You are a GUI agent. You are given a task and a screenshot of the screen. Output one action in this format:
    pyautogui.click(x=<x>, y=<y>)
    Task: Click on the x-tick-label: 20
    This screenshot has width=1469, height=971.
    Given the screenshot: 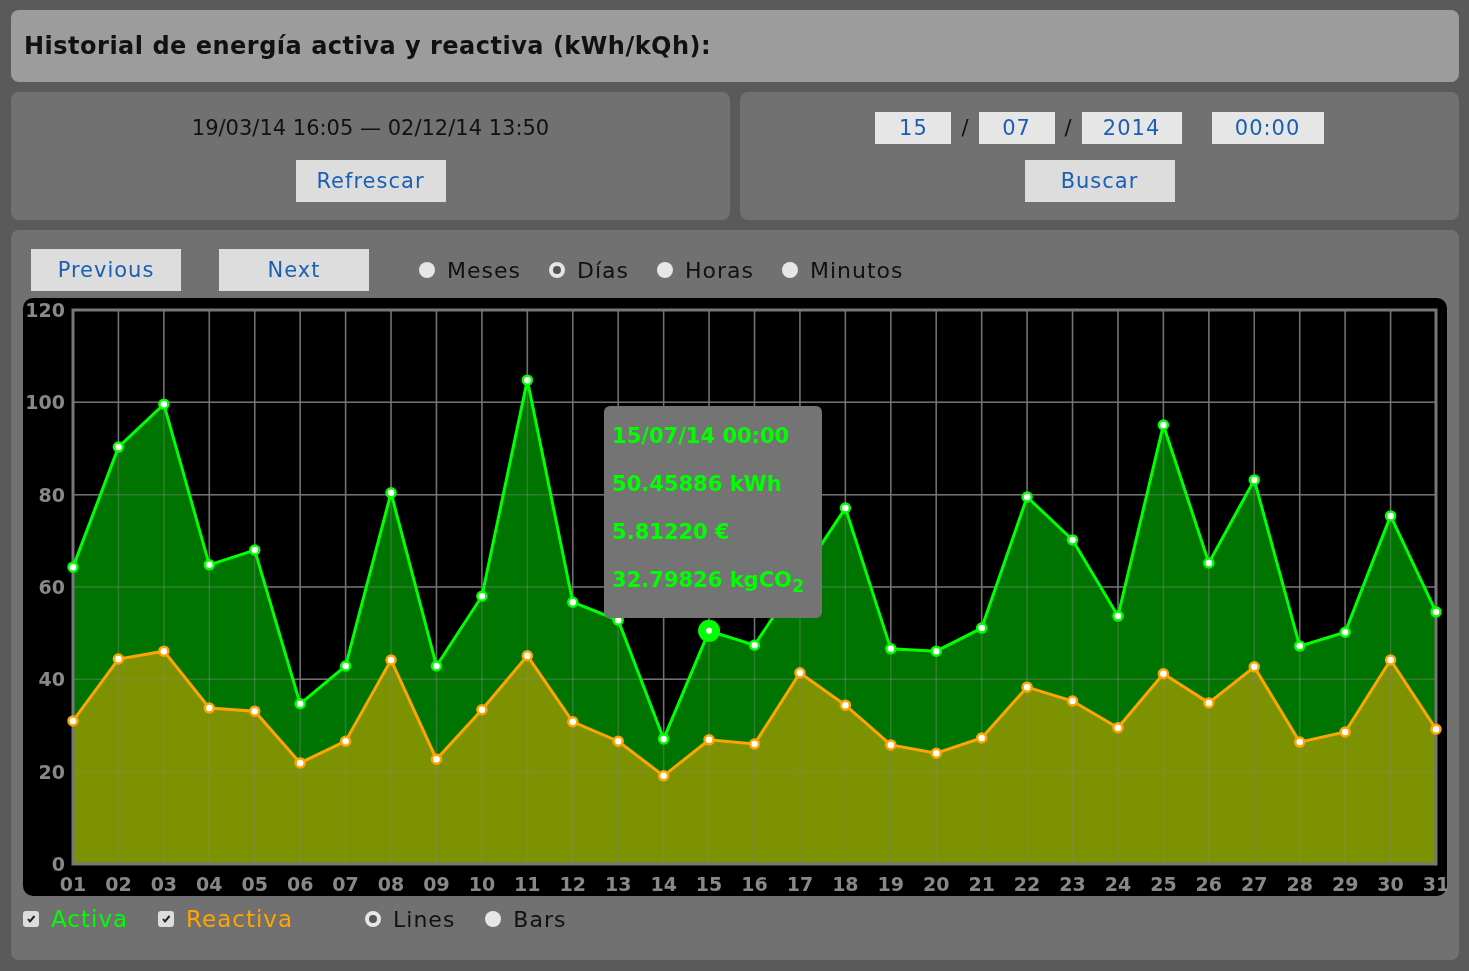 What is the action you would take?
    pyautogui.click(x=936, y=884)
    